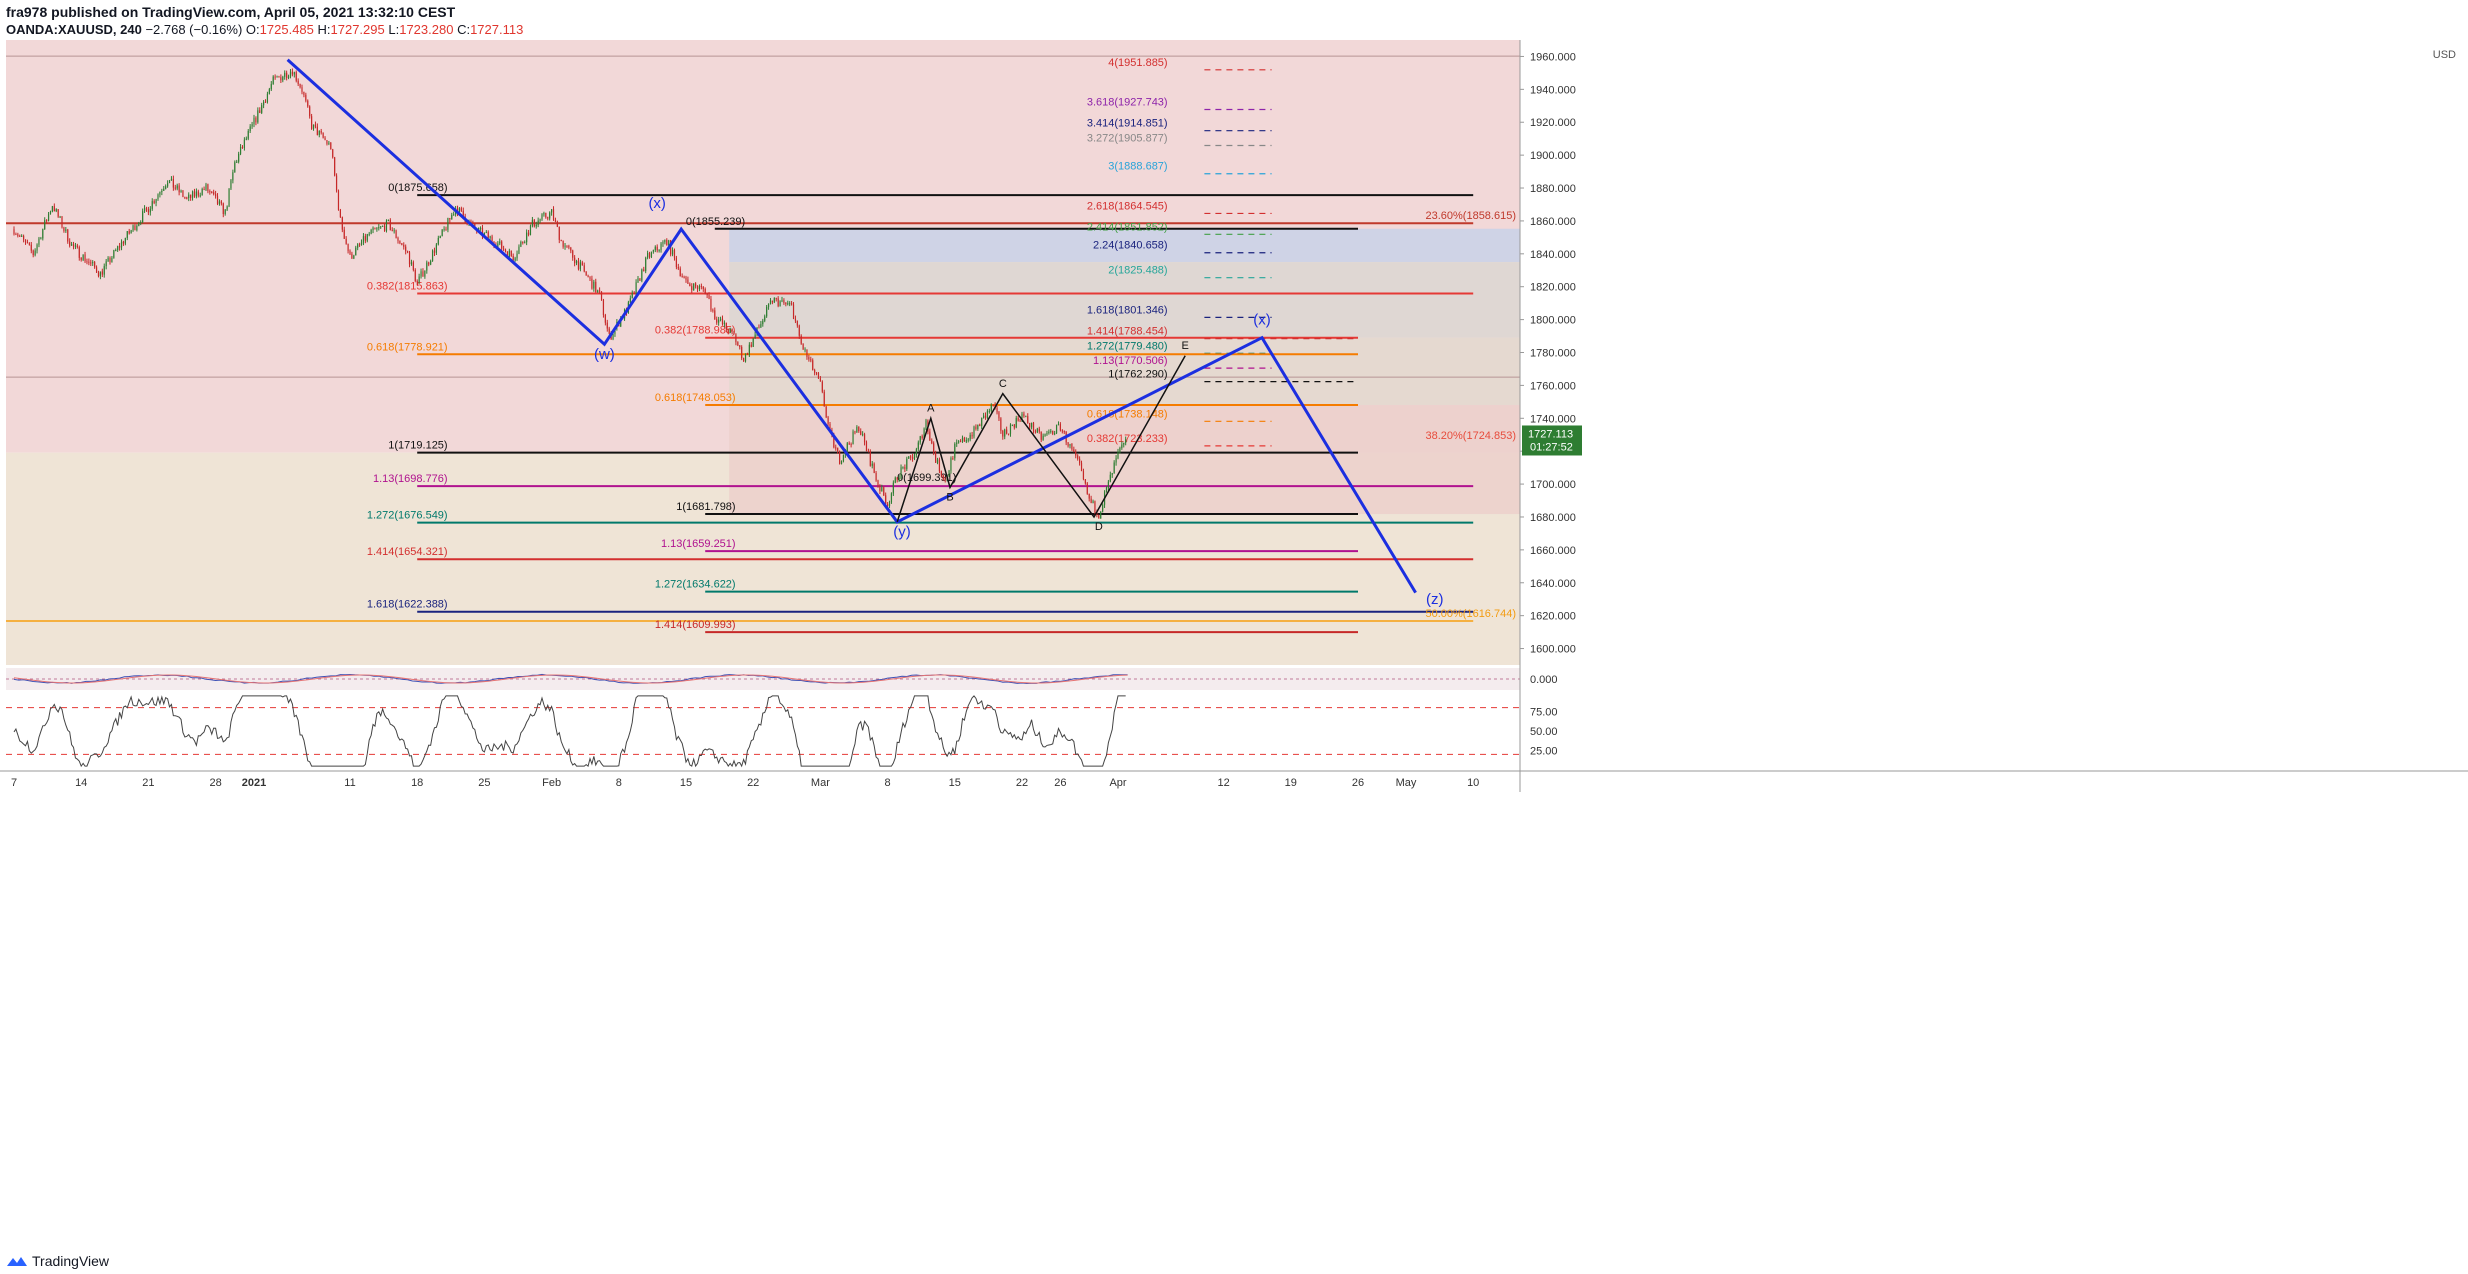  What do you see at coordinates (619, 783) in the screenshot?
I see `time-tick-label: 8` at bounding box center [619, 783].